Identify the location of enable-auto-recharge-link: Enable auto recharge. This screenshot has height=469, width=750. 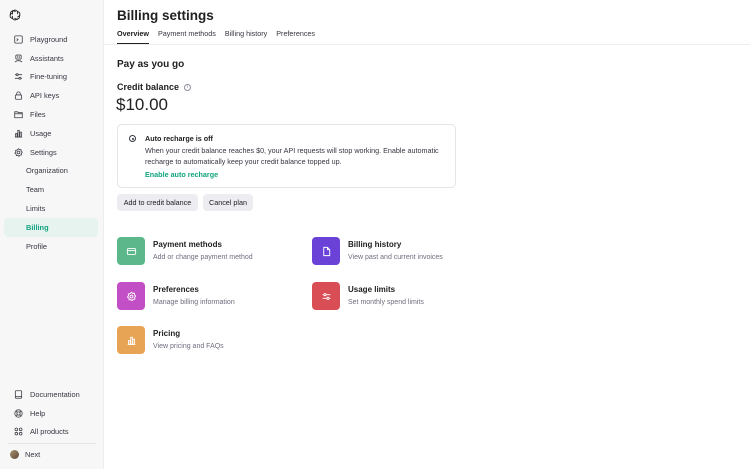
(181, 174).